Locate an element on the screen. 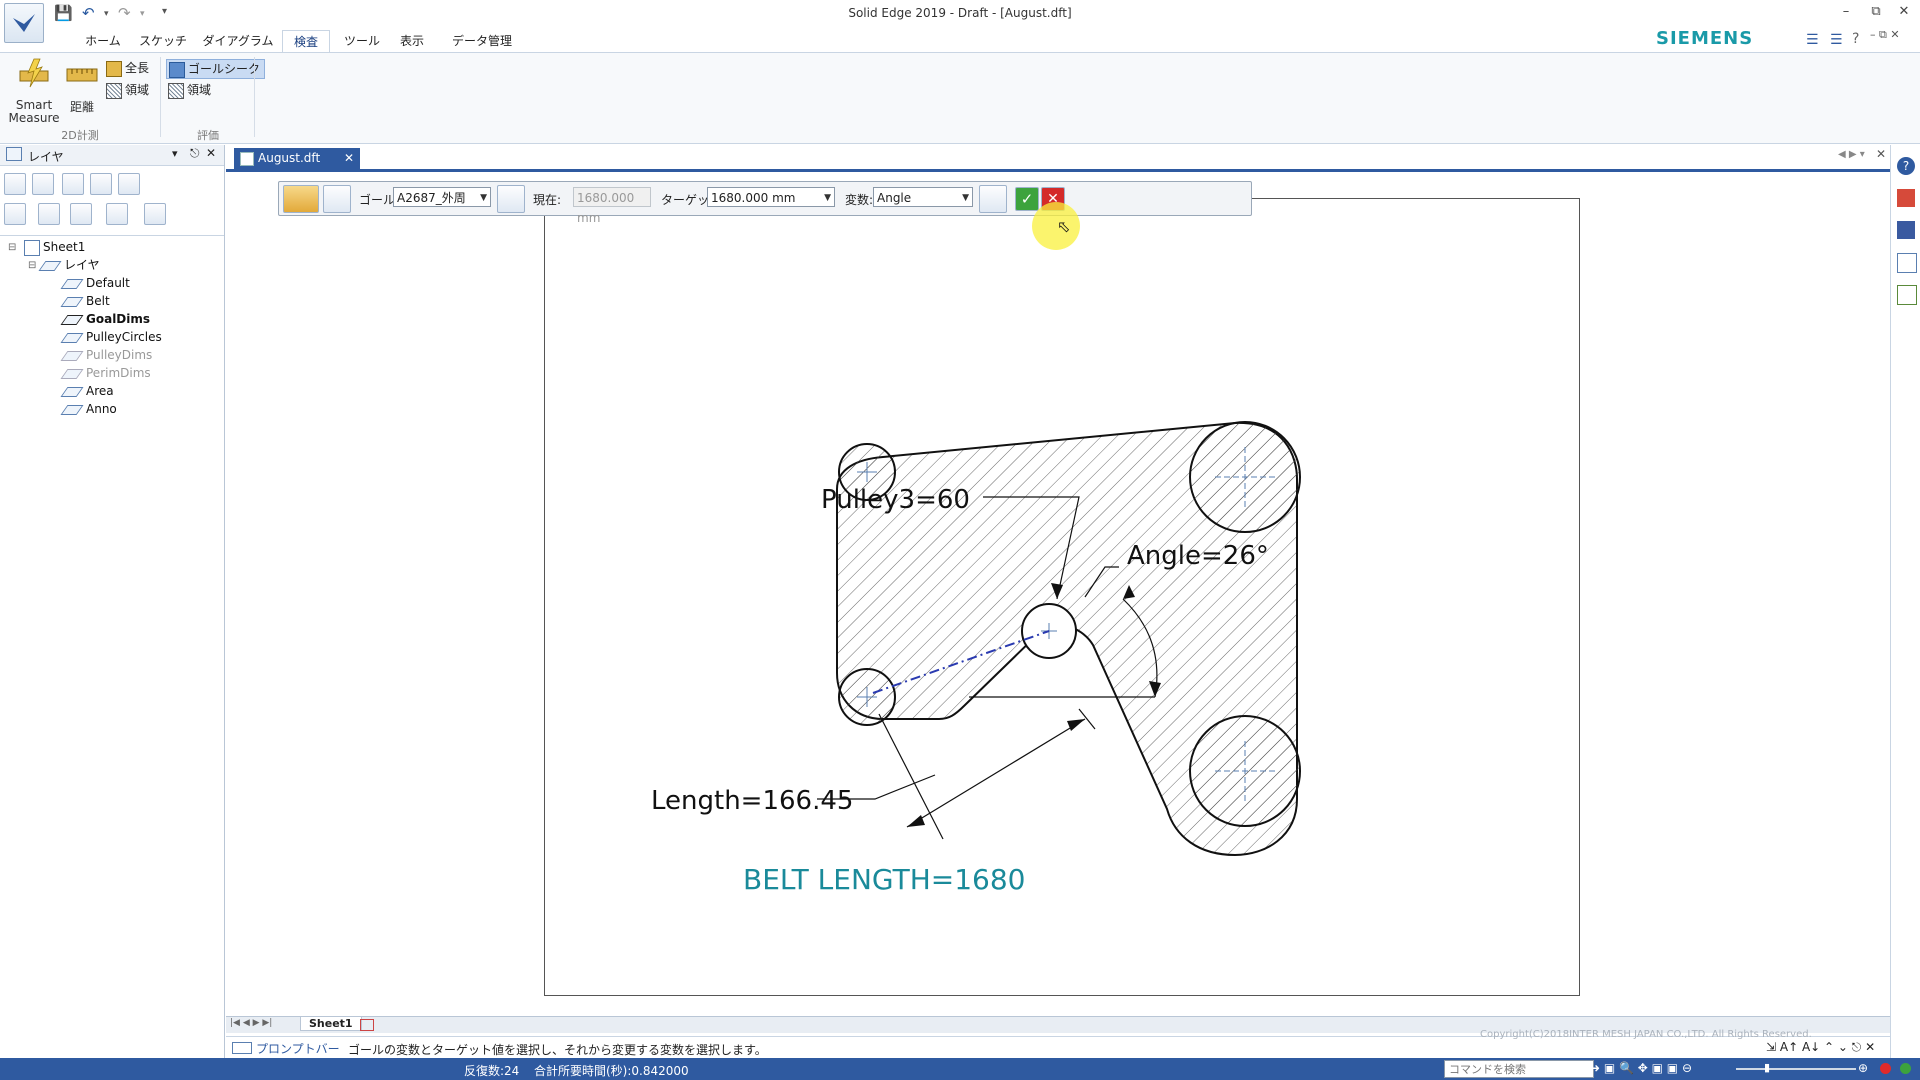 This screenshot has width=1920, height=1080. tree-item-layer-perimdims: PerimDims is located at coordinates (105, 373).